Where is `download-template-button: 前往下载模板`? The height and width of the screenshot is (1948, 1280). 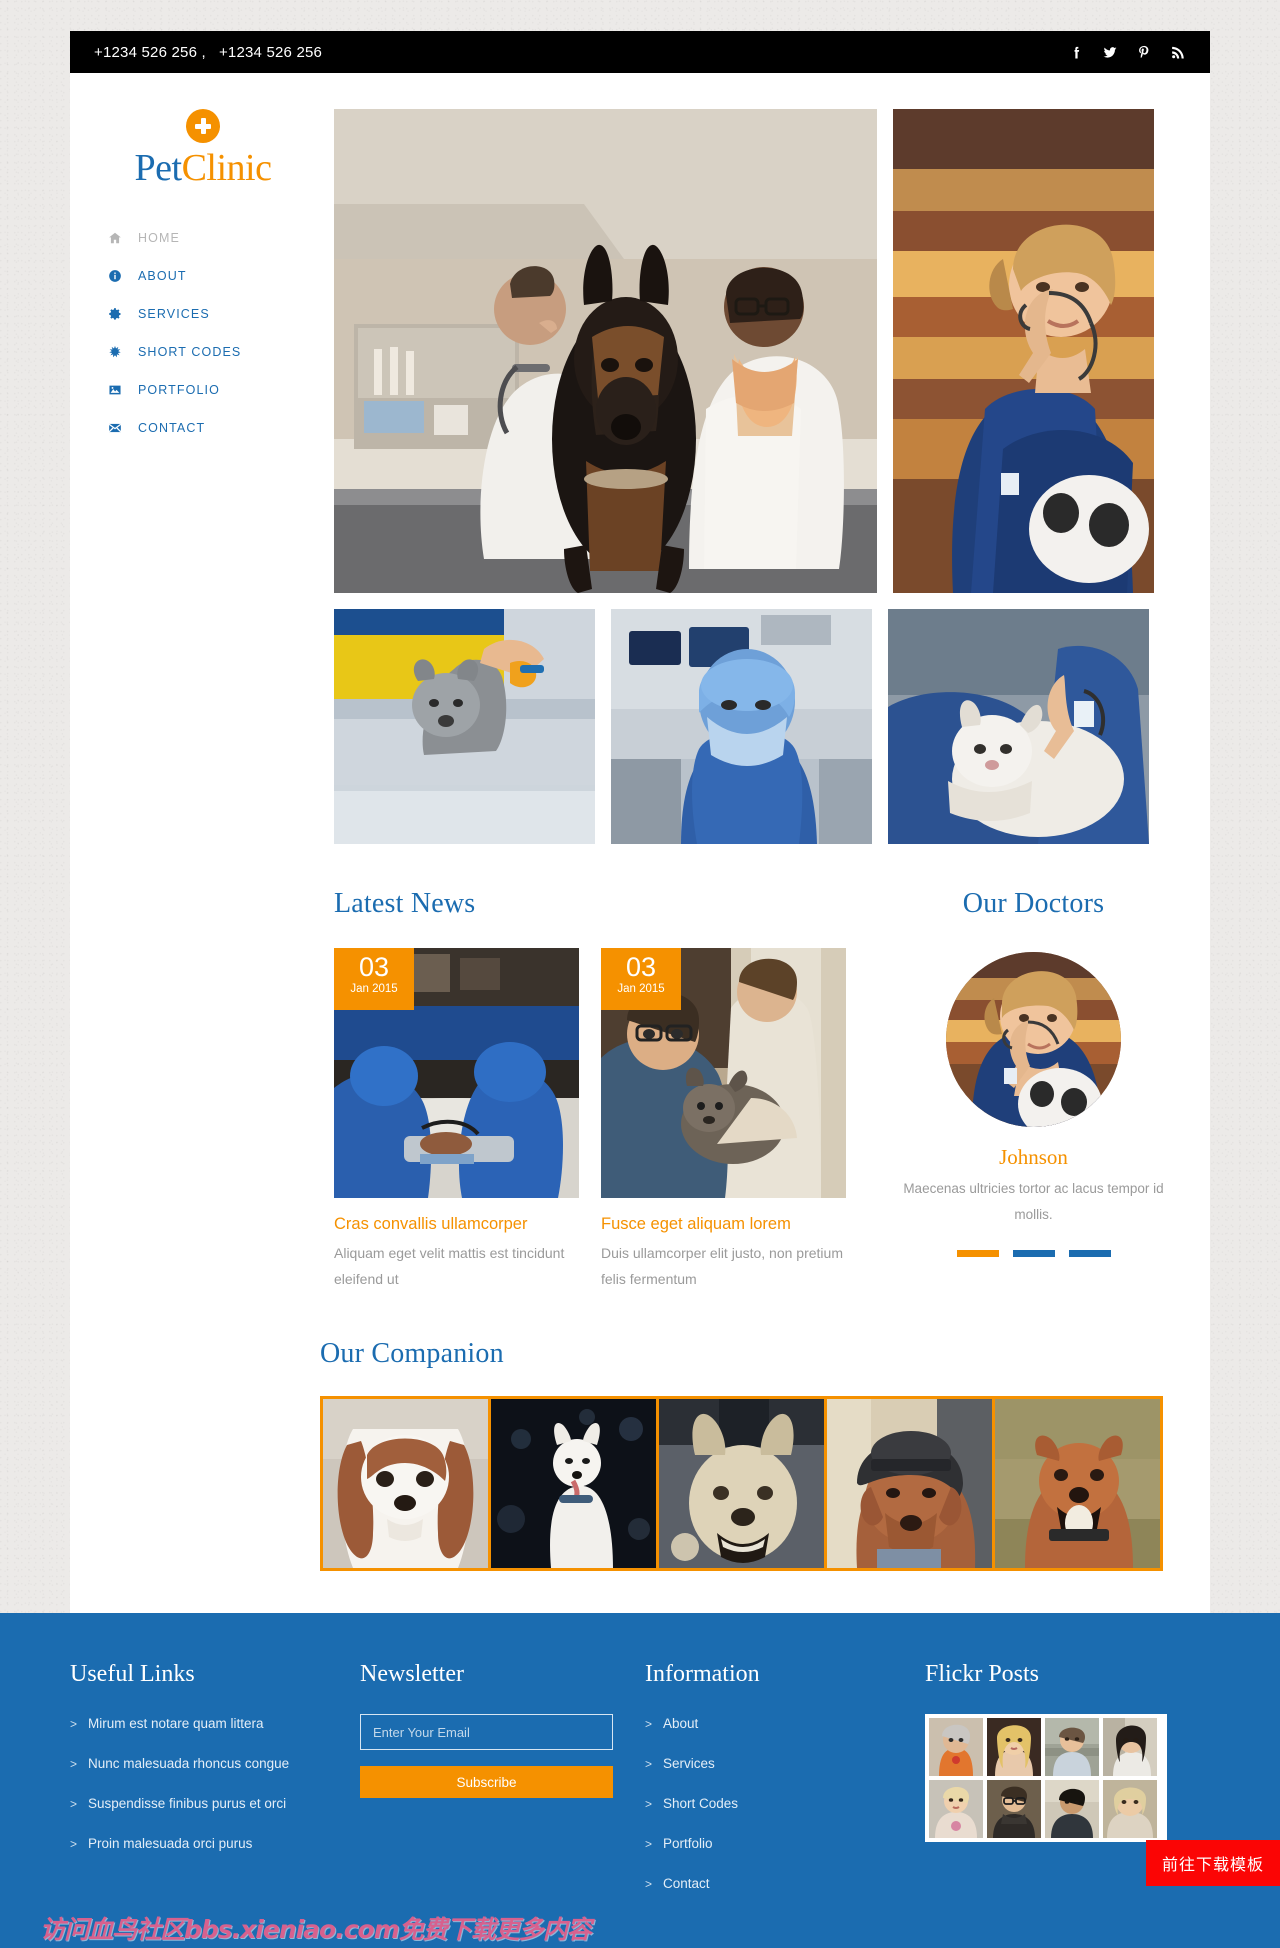
download-template-button: 前往下载模板 is located at coordinates (1212, 1863).